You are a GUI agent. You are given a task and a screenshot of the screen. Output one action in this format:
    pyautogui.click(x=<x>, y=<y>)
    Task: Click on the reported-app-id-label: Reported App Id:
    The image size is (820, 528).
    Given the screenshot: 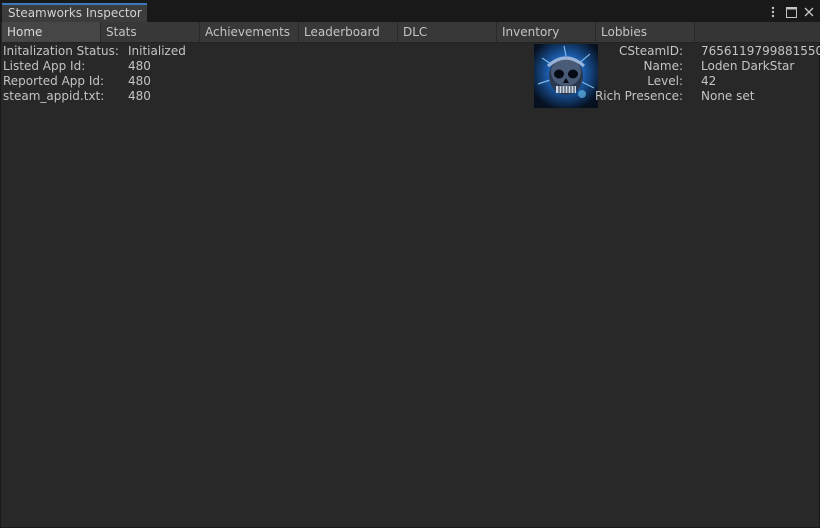 What is the action you would take?
    pyautogui.click(x=54, y=81)
    